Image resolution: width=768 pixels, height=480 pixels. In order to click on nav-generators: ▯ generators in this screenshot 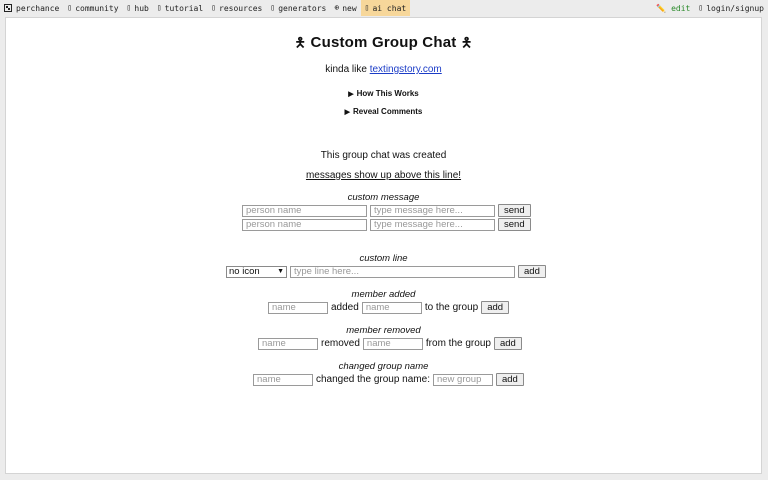, I will do `click(298, 8)`.